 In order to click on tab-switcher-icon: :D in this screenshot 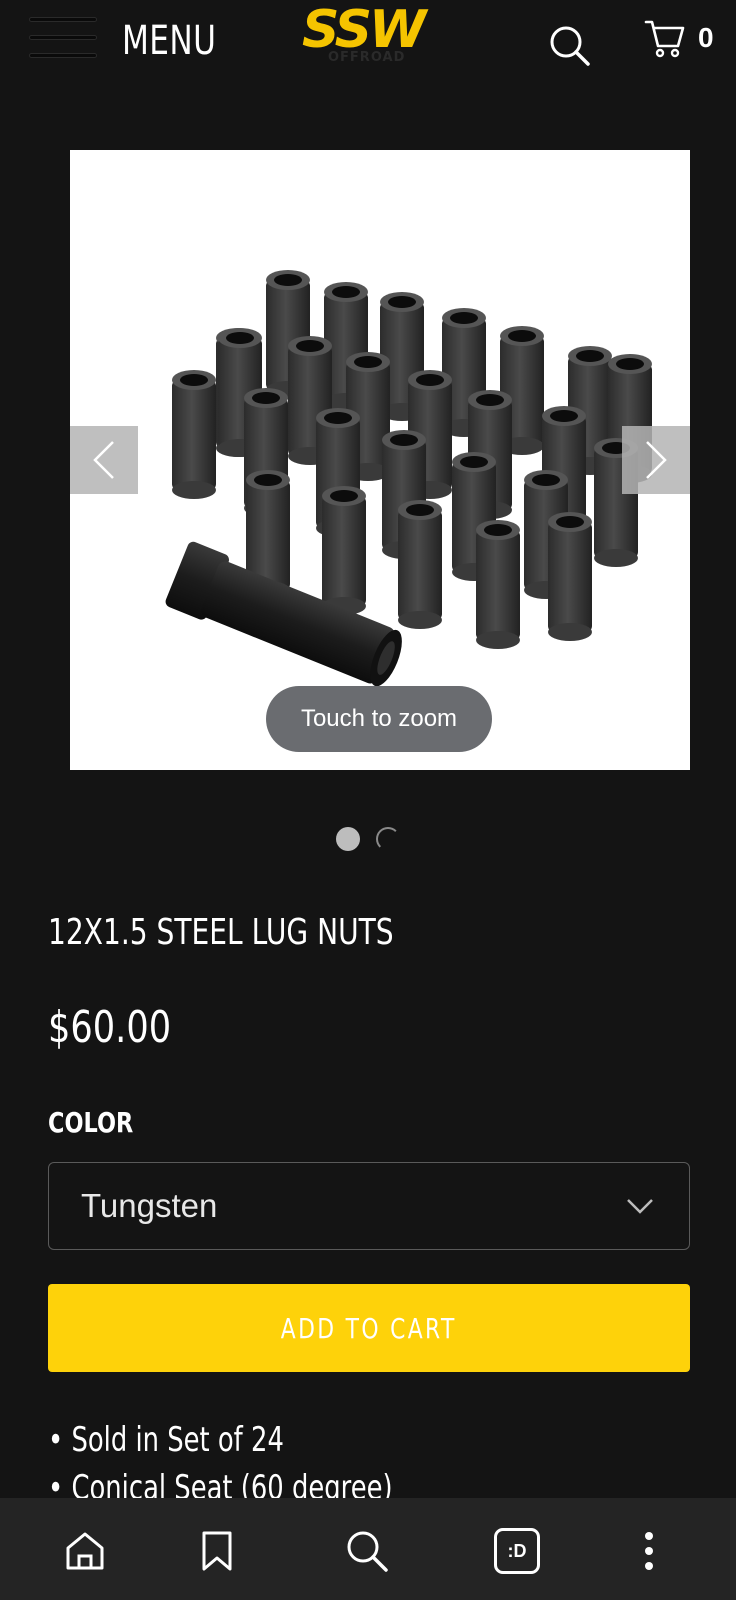, I will do `click(517, 1551)`.